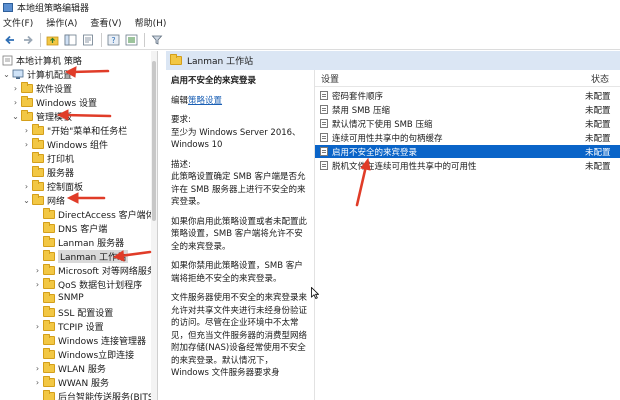 The height and width of the screenshot is (400, 620). I want to click on tree-scrollbar-thumb, so click(154, 141).